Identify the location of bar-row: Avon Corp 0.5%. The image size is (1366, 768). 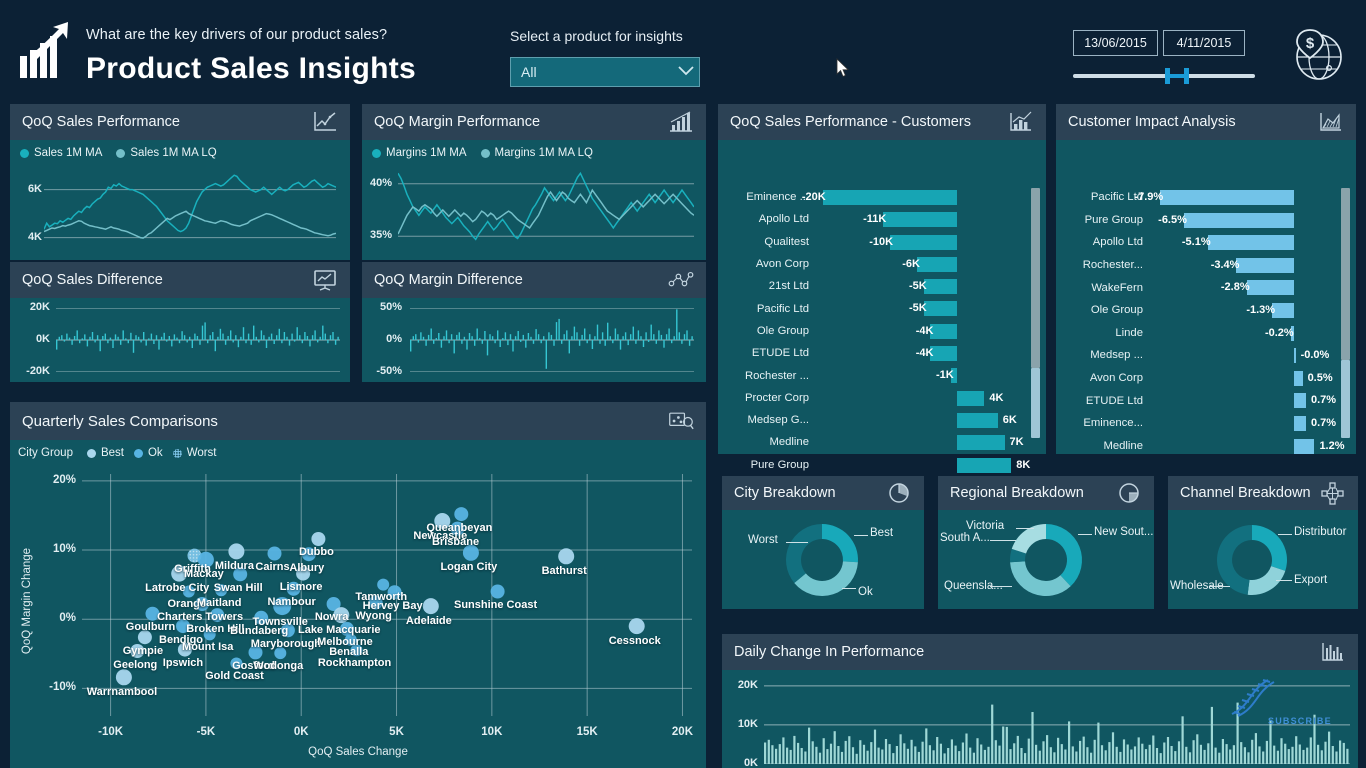
(1198, 378).